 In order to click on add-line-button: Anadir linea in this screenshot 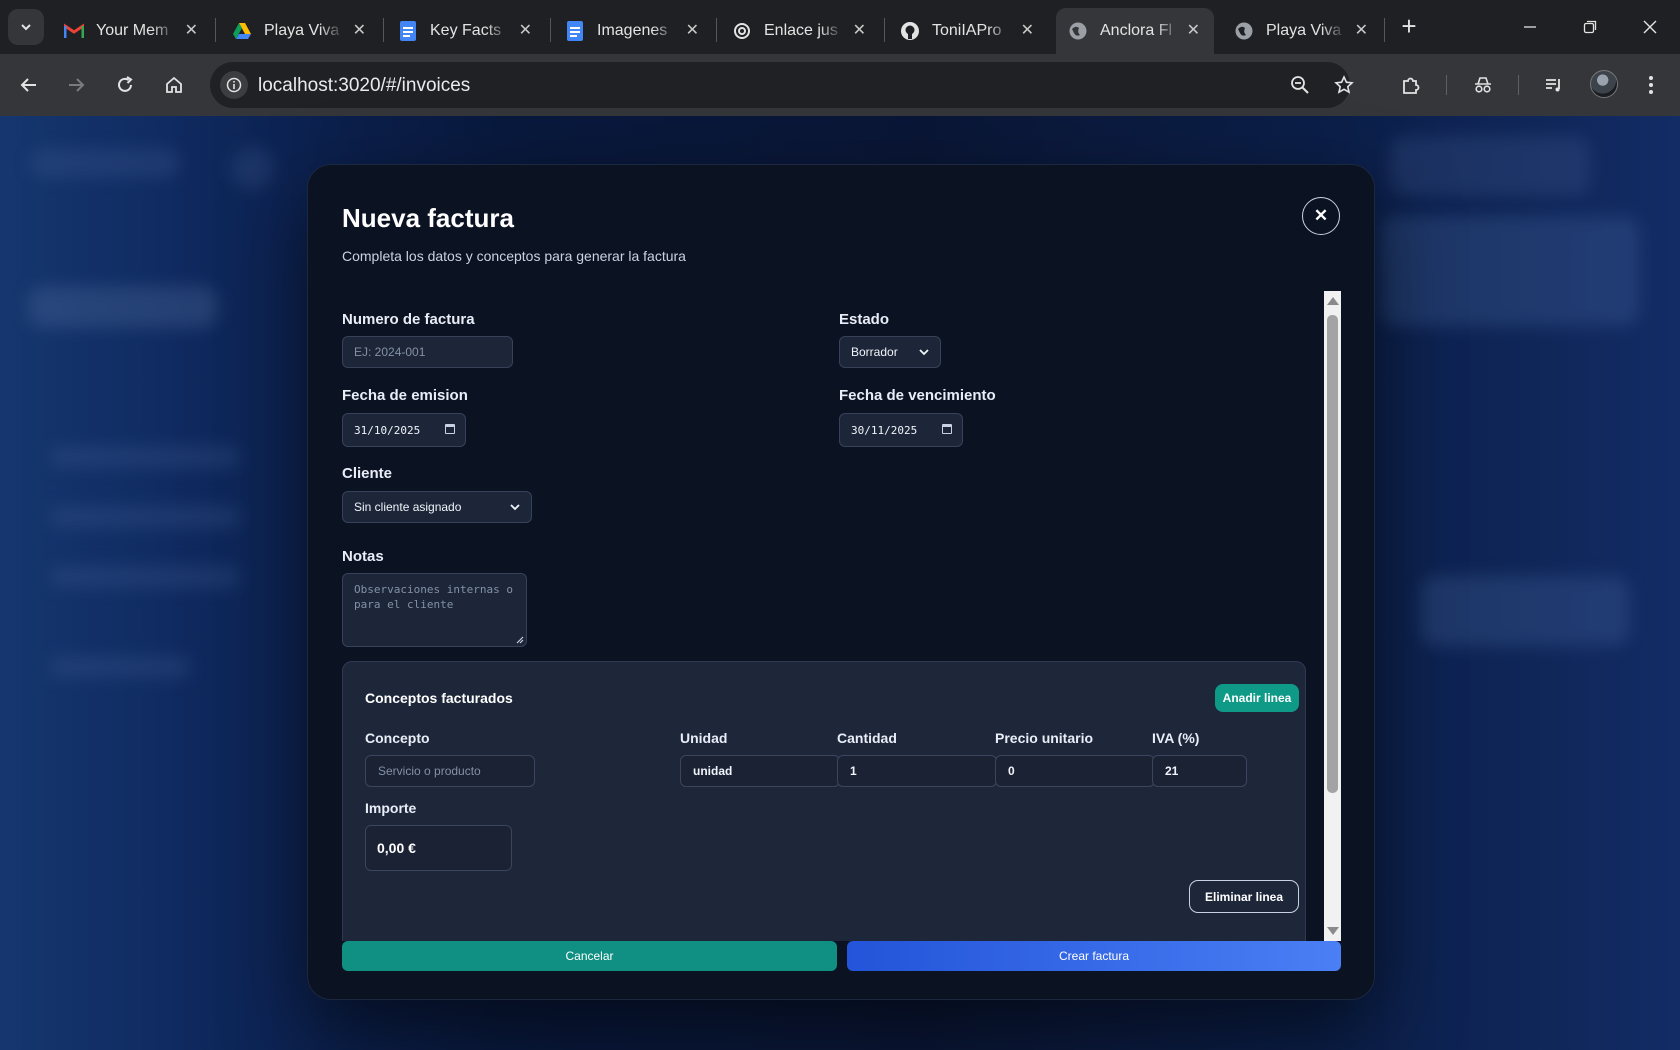, I will do `click(1257, 698)`.